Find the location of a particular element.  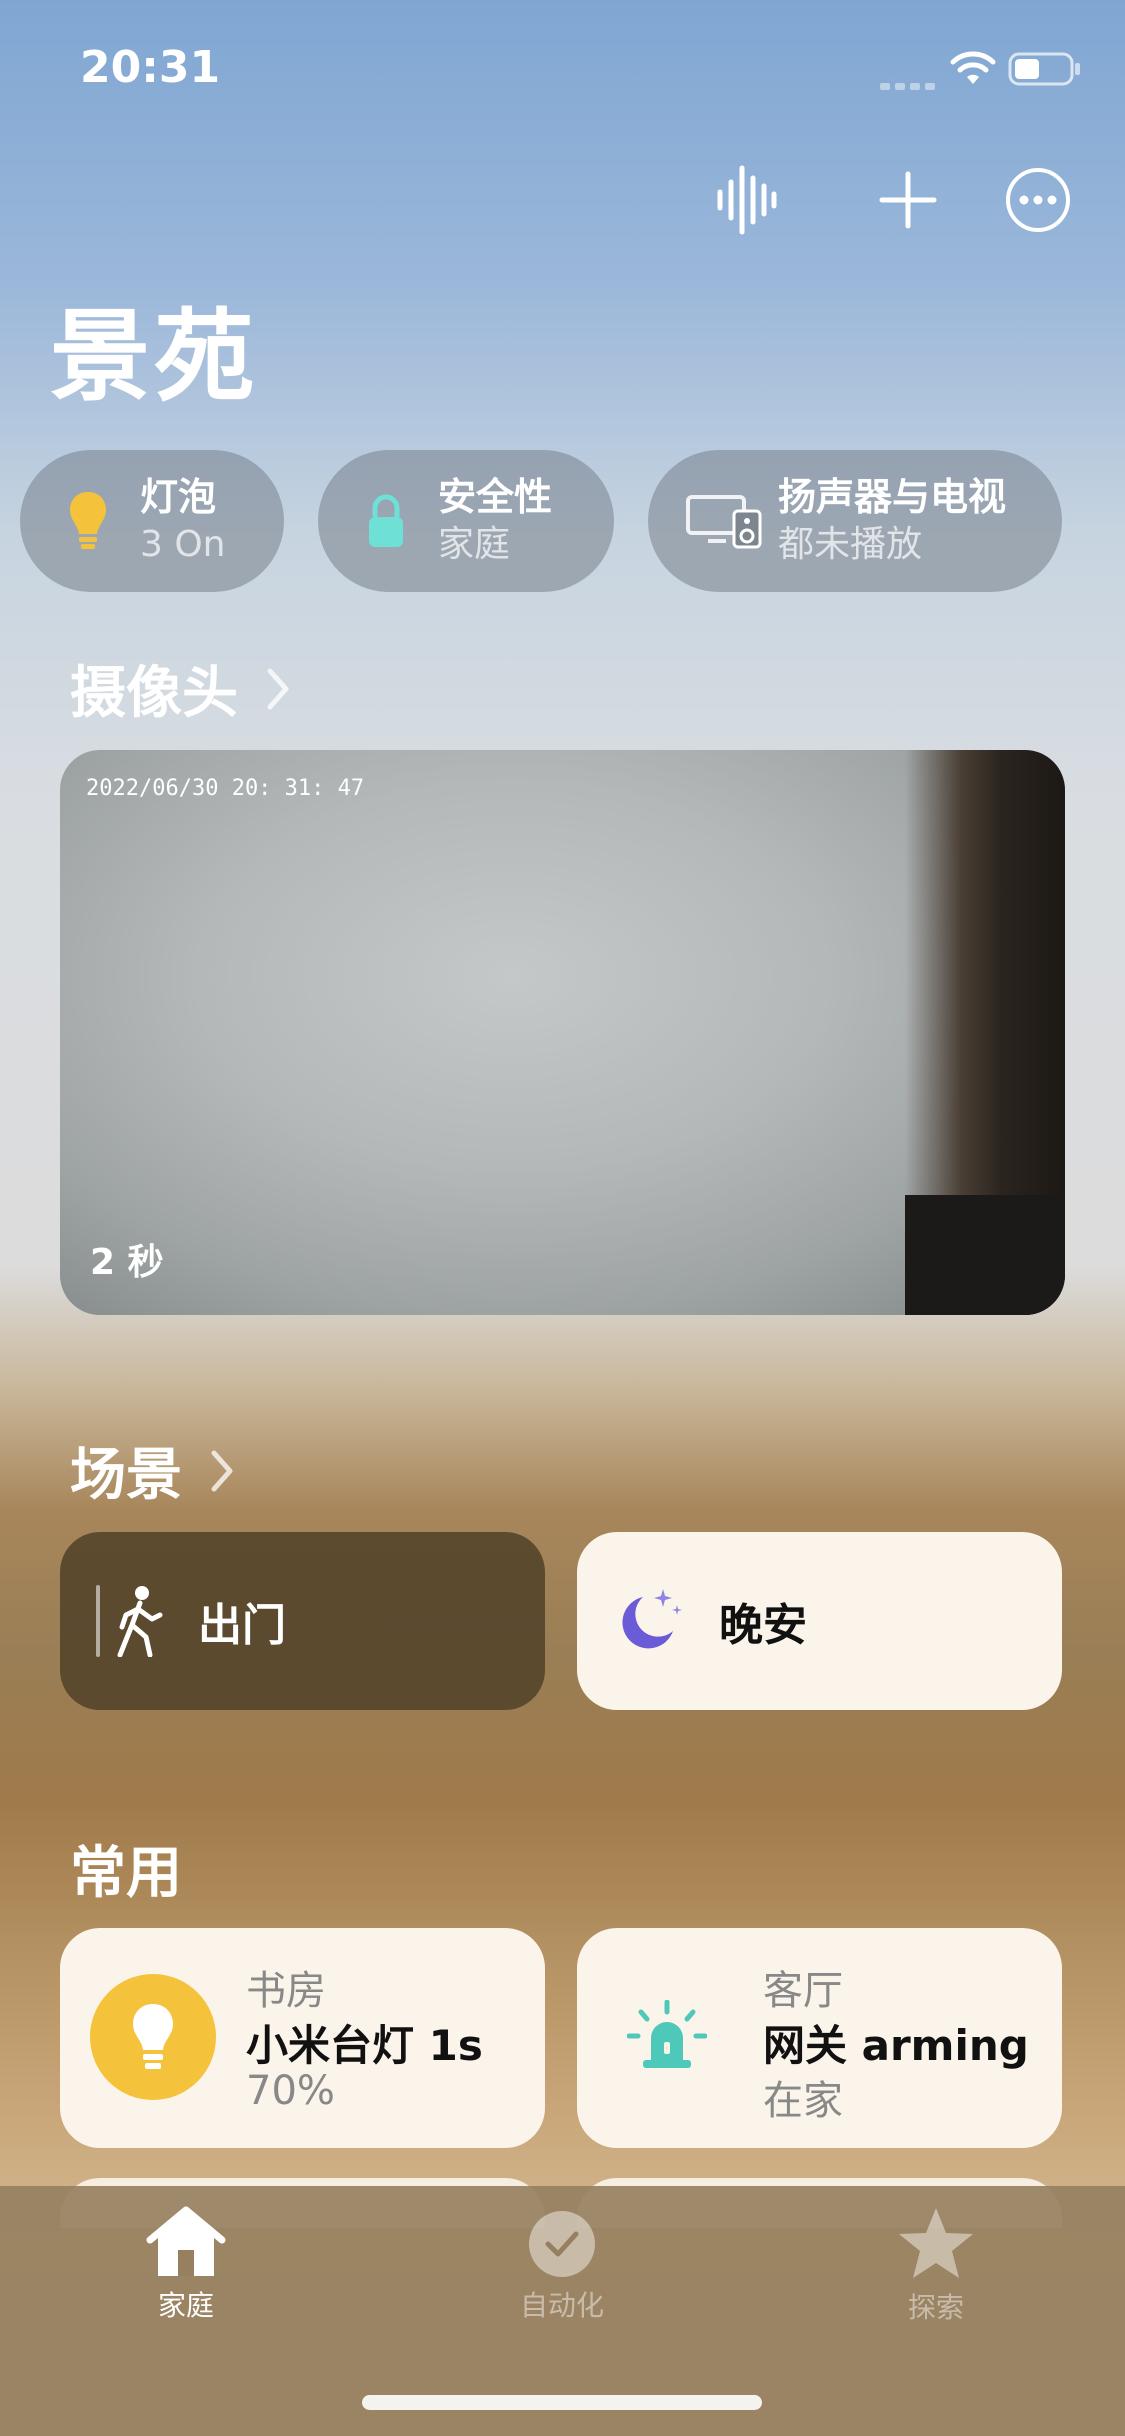

home-title: 景苑 is located at coordinates (154, 356).